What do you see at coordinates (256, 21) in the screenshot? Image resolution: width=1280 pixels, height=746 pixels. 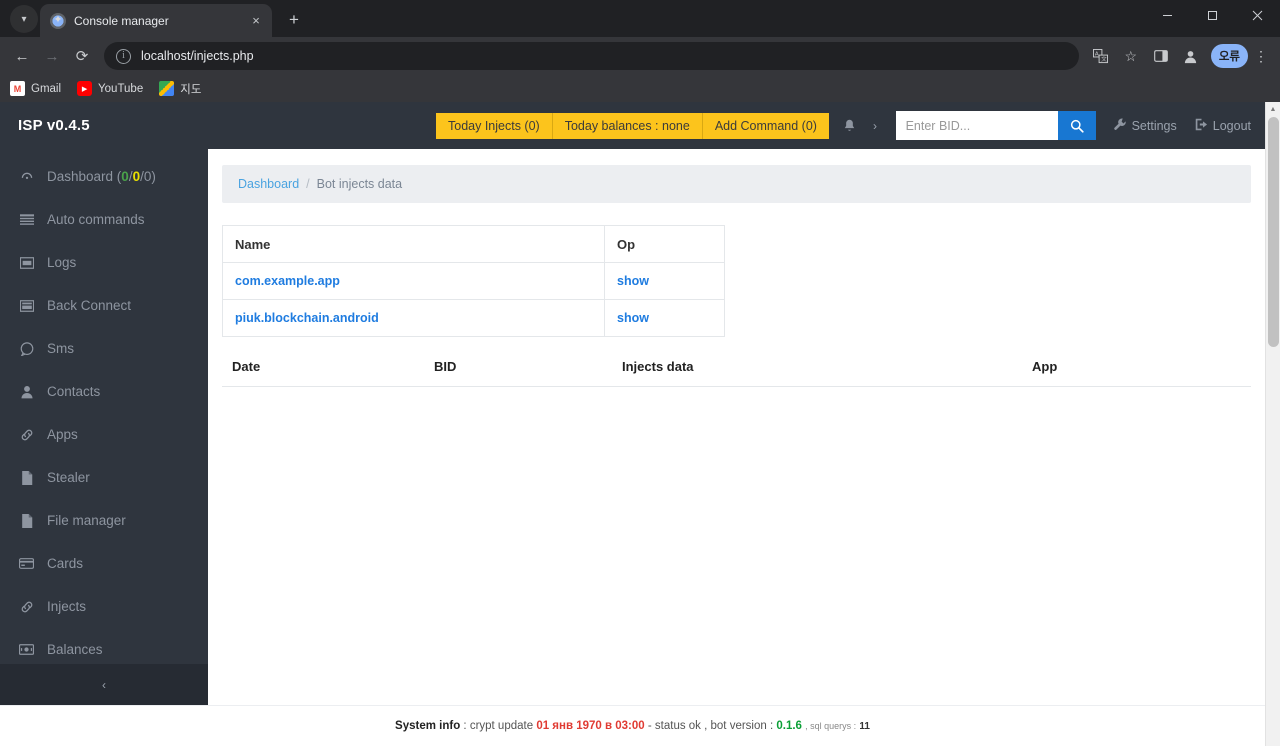 I see `close-icon: ×` at bounding box center [256, 21].